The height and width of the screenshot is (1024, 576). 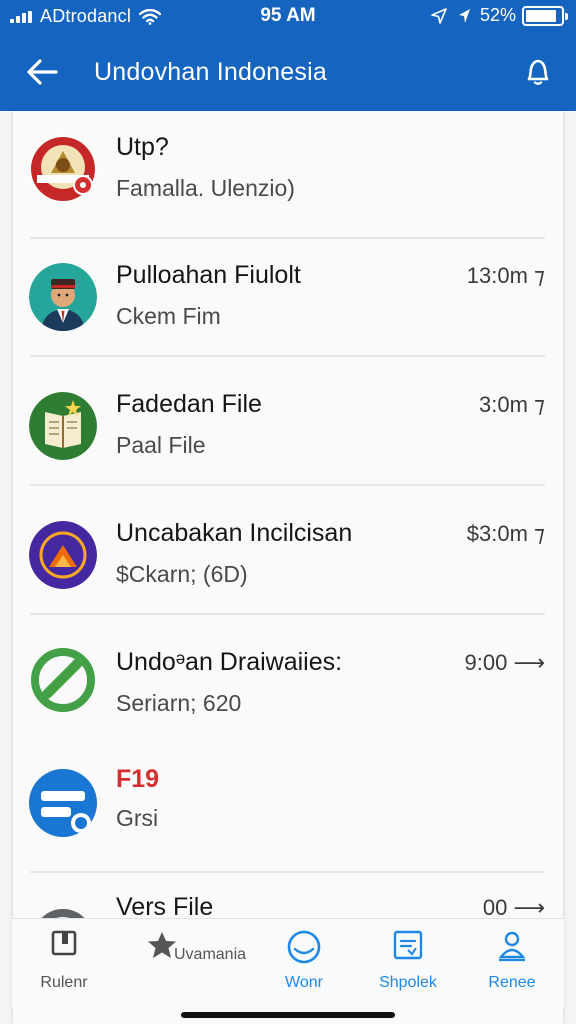 What do you see at coordinates (205, 188) in the screenshot?
I see `item-subtitle: Famalla. Ulenzio)` at bounding box center [205, 188].